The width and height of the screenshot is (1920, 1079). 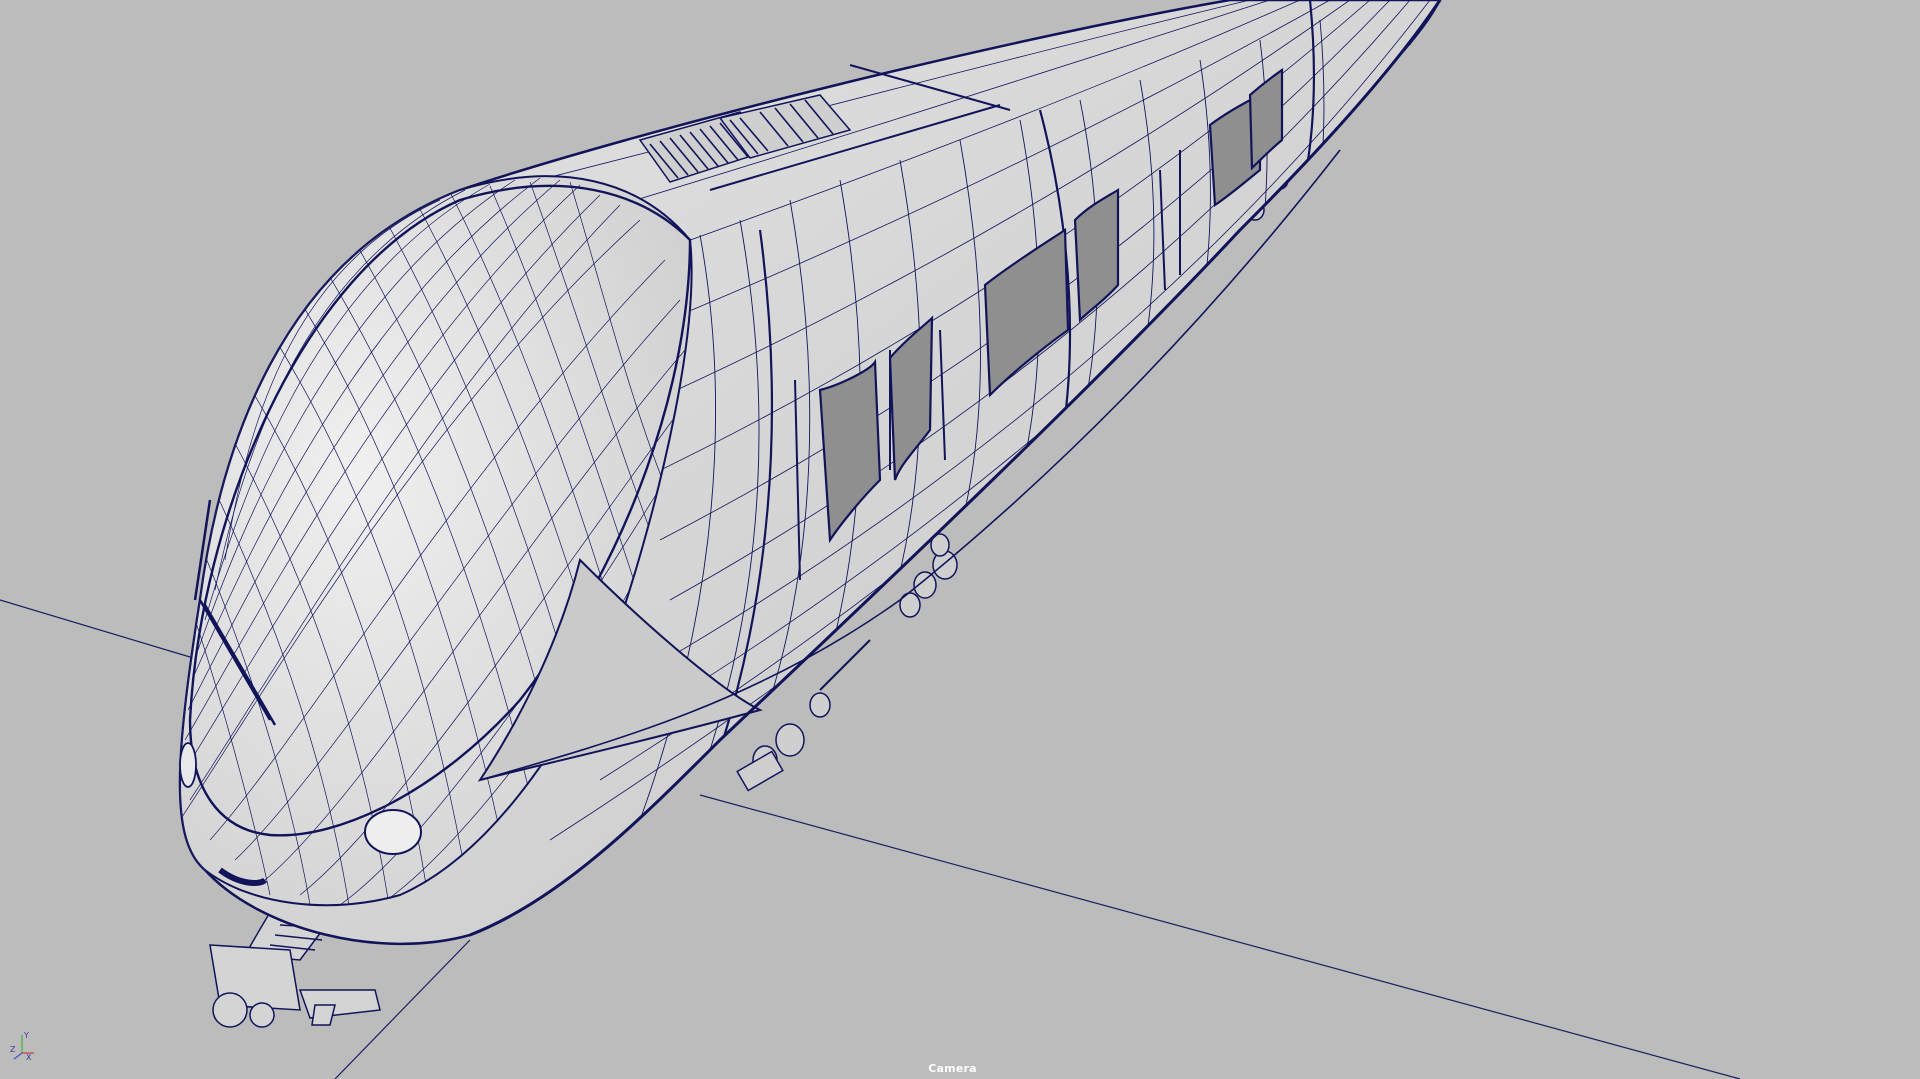 I want to click on z-axis-label: Z, so click(x=13, y=1049).